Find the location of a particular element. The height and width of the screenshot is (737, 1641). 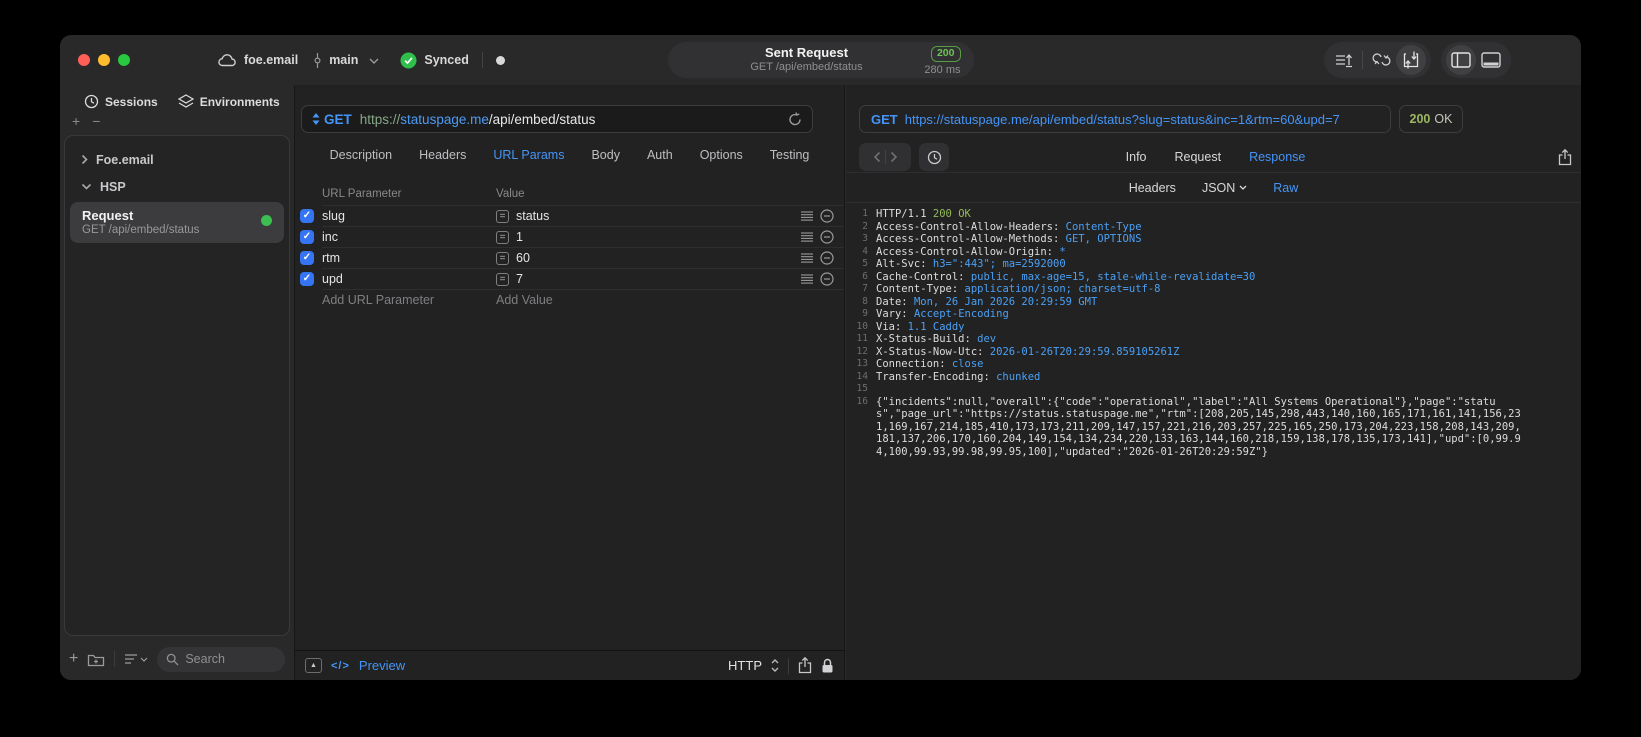

tab-description: Description is located at coordinates (361, 155).